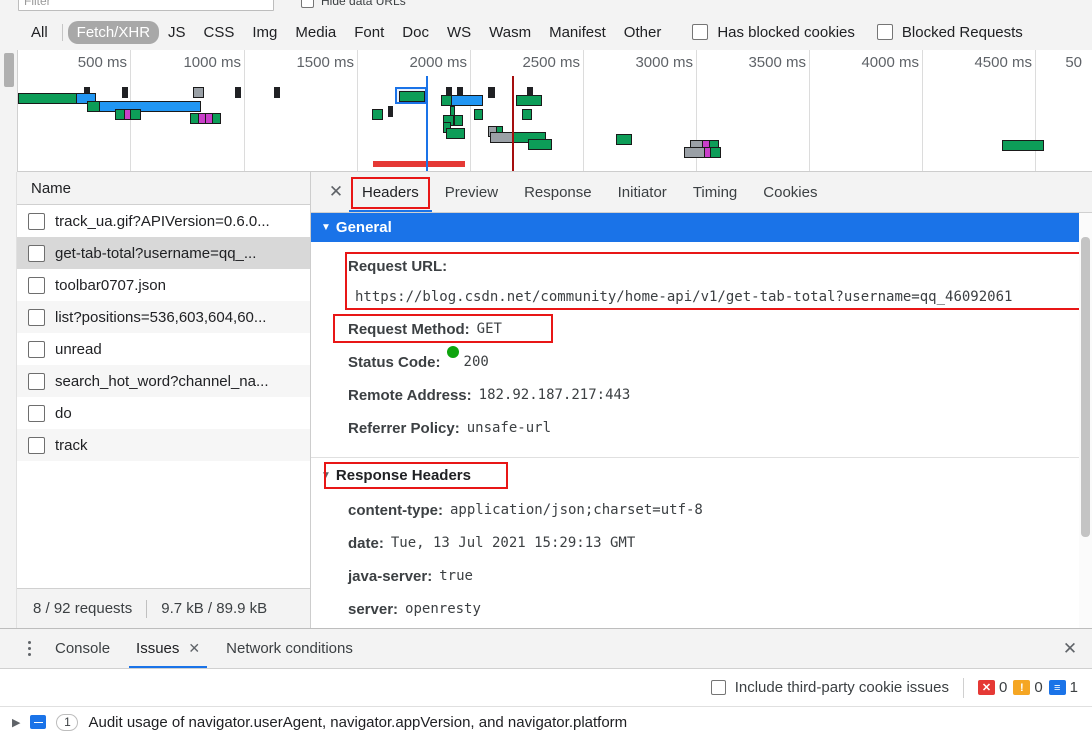 The image size is (1092, 738). I want to click on type-filter-css: CSS, so click(219, 32).